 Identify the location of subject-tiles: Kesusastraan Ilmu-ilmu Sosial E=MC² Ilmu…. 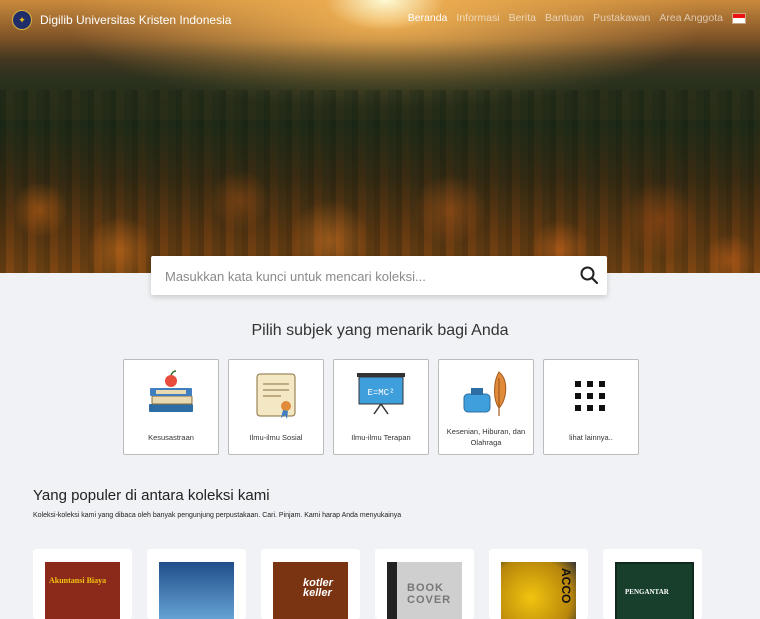
(381, 407).